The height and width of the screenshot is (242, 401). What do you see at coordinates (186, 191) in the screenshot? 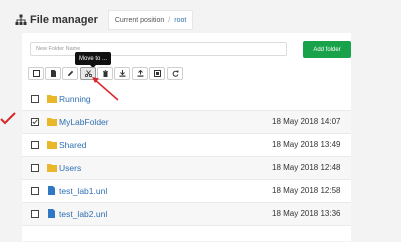
I see `file-row: test_lab1.unl 18 May 2018 12:58` at bounding box center [186, 191].